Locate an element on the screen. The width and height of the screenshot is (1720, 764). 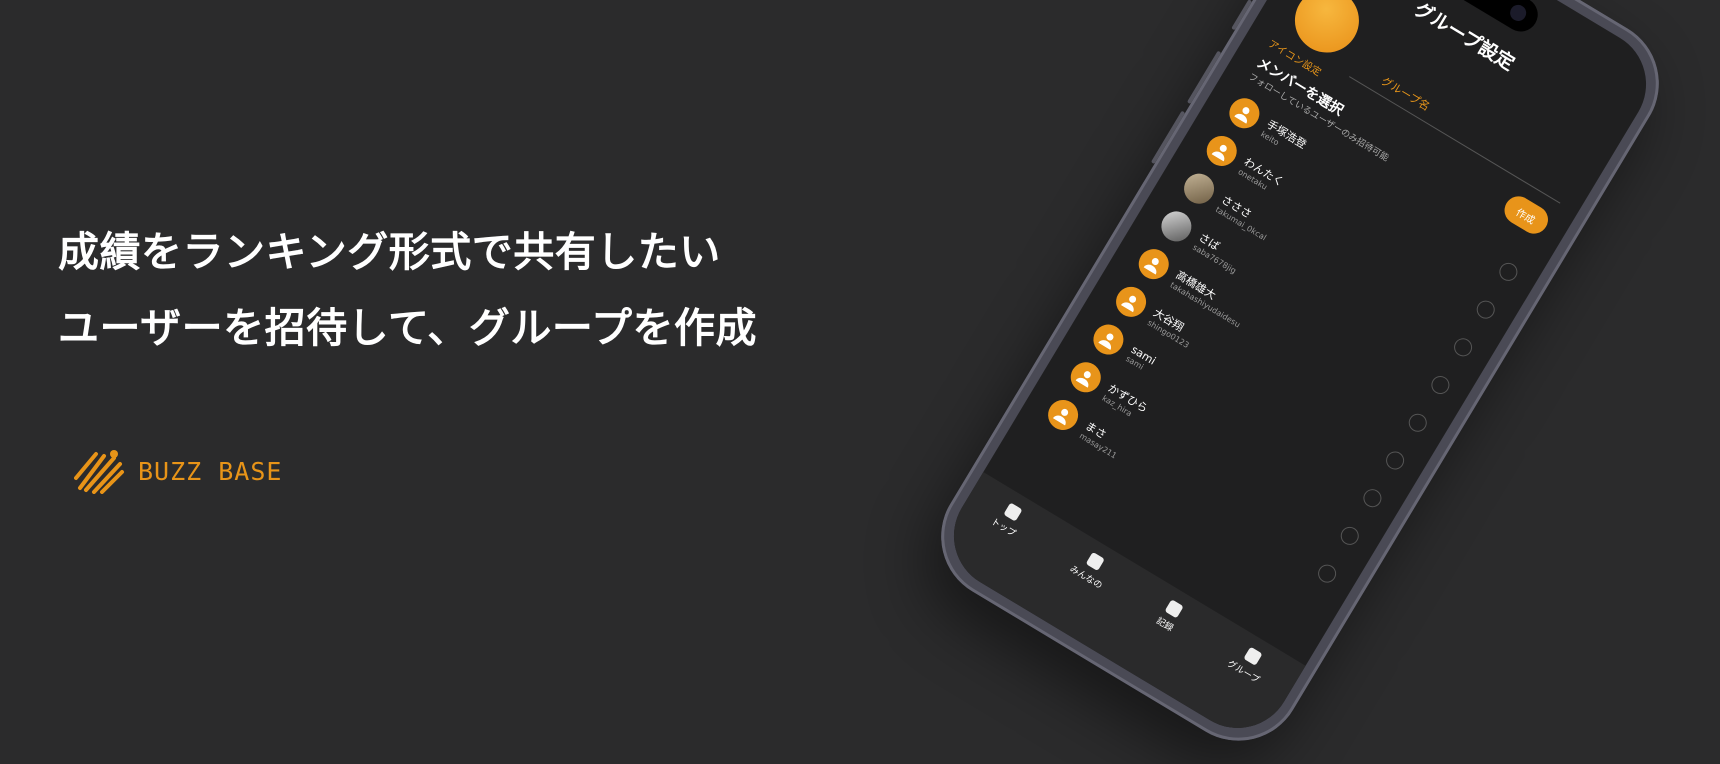
brand-logo: BUZZ BASE is located at coordinates (178, 471).